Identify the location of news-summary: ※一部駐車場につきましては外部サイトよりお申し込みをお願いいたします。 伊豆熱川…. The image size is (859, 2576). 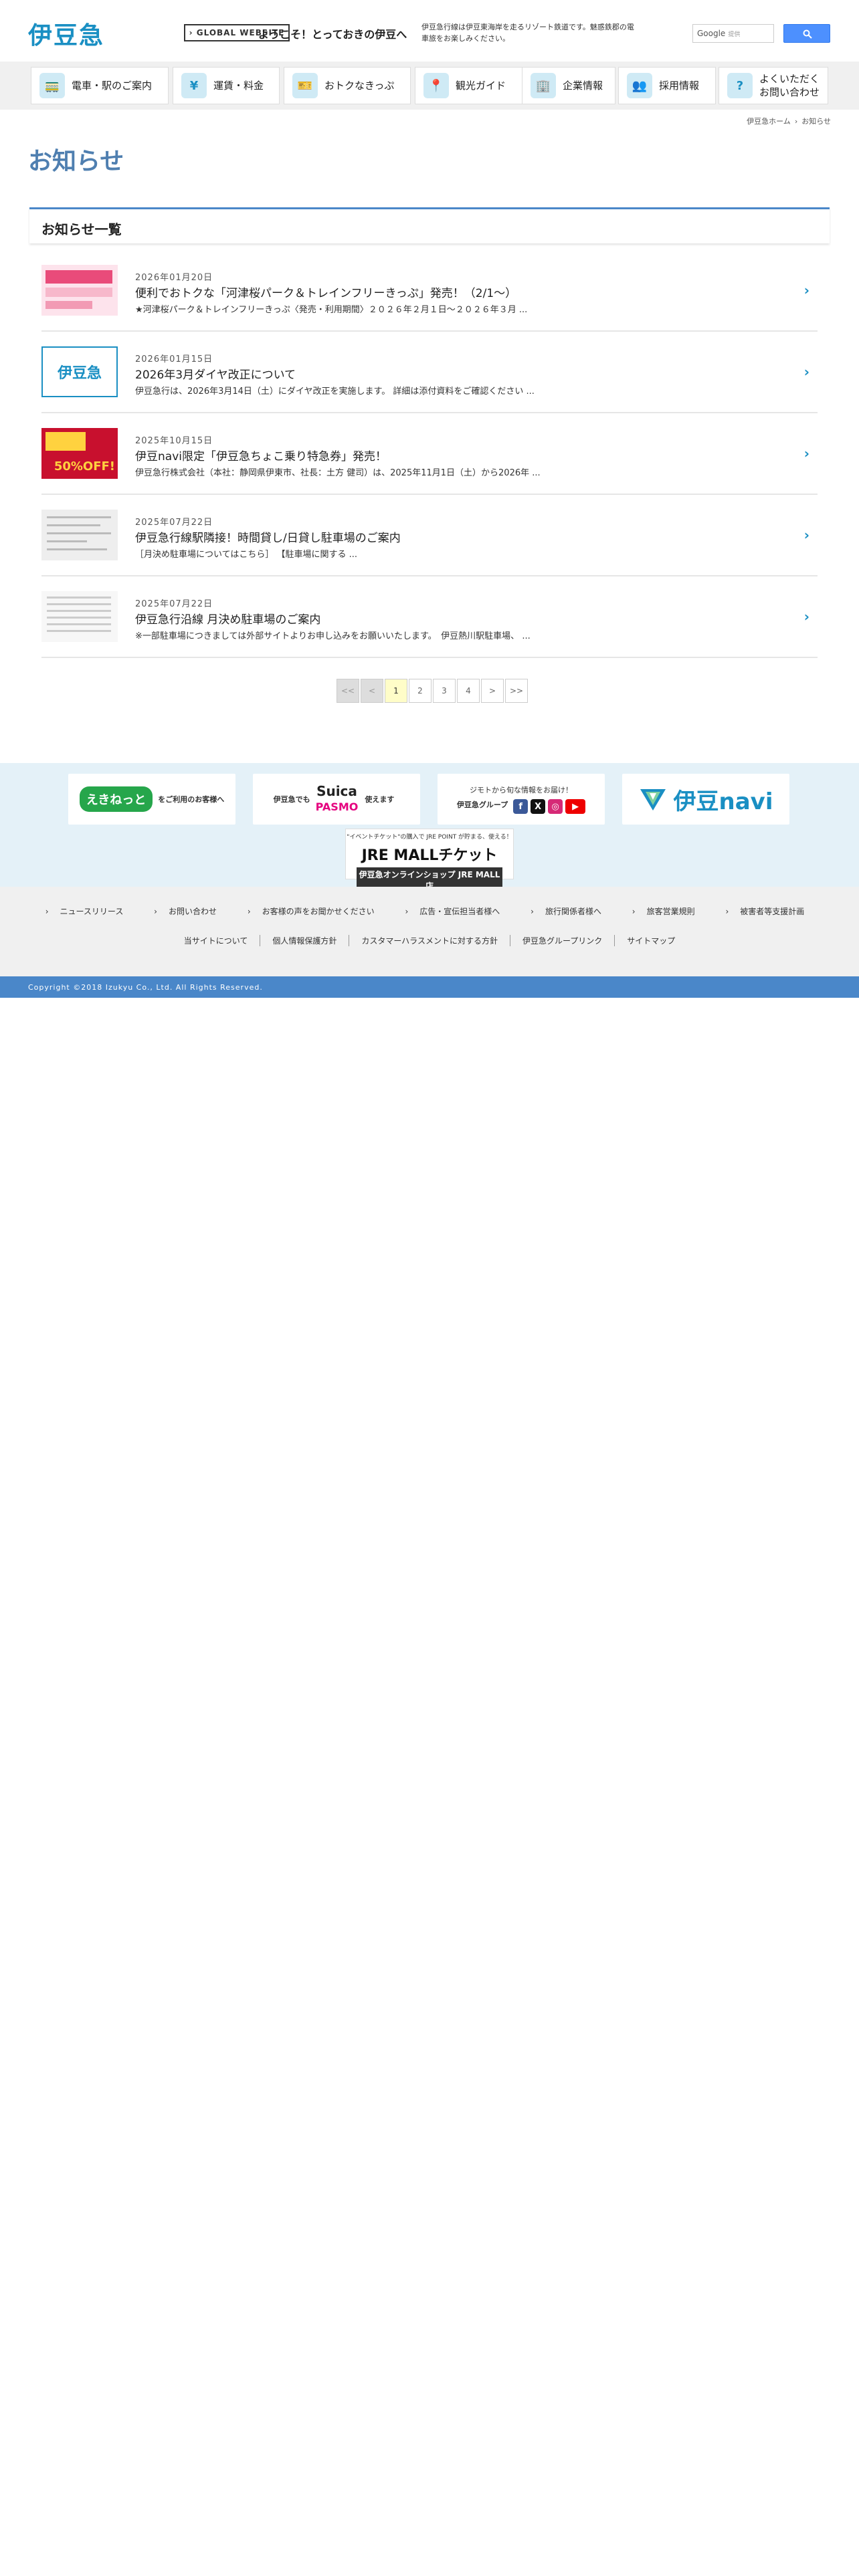
(333, 636).